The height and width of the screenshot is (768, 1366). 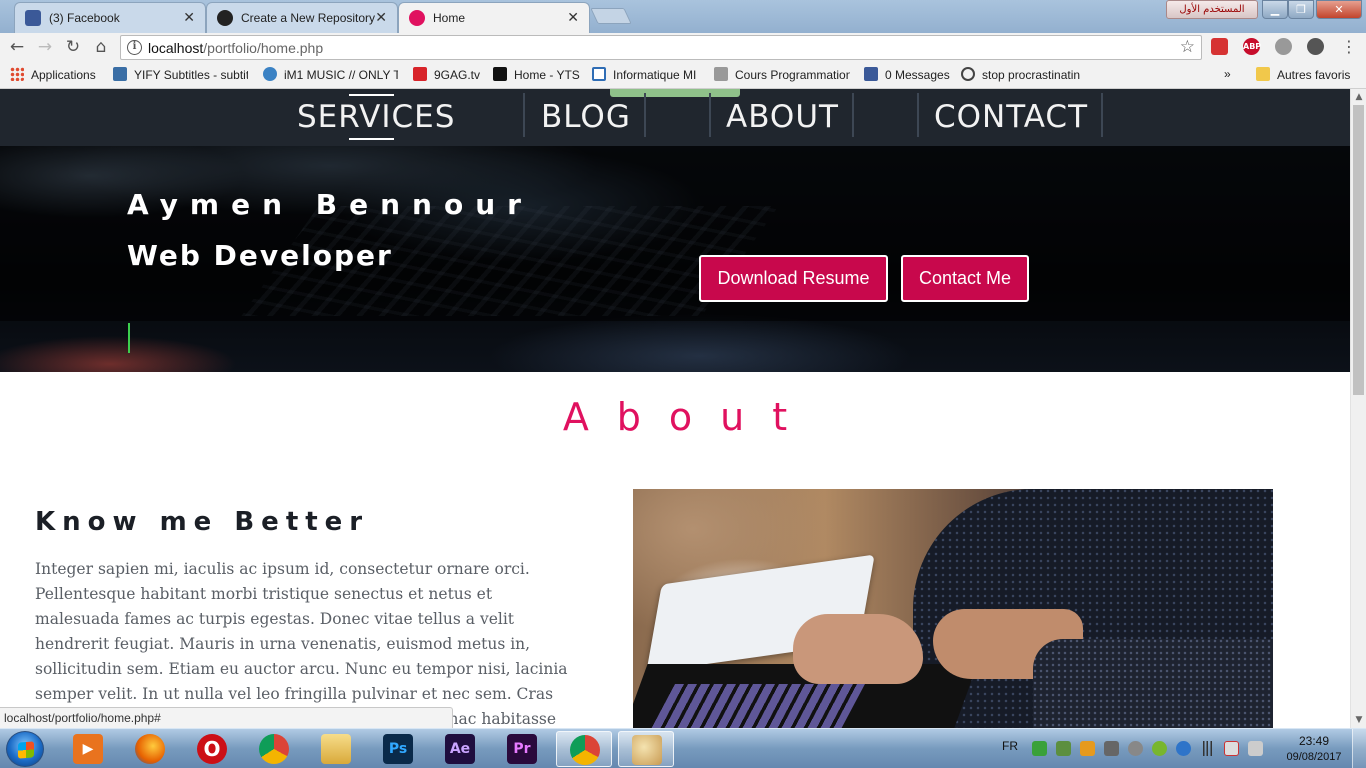 What do you see at coordinates (586, 117) in the screenshot?
I see `nav-blog: BLOG` at bounding box center [586, 117].